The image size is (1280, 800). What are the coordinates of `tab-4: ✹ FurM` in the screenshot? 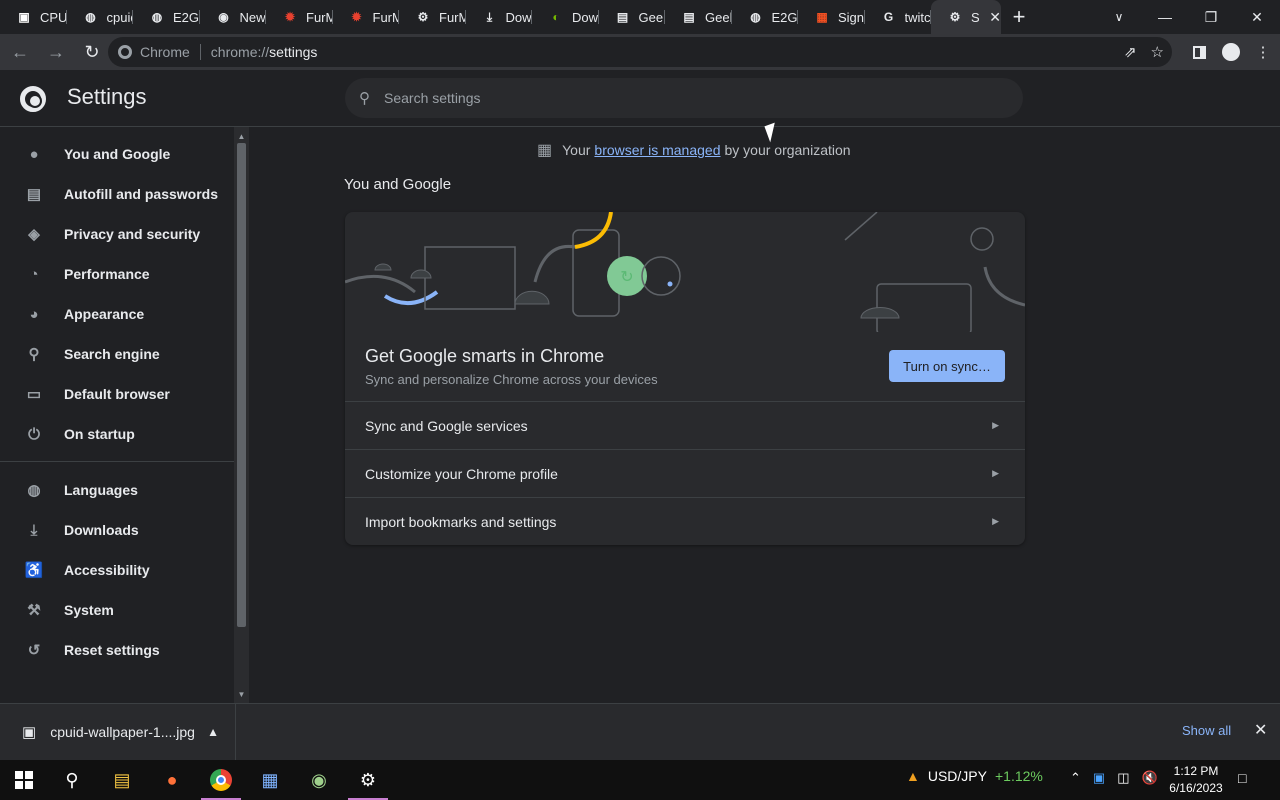 It's located at (299, 17).